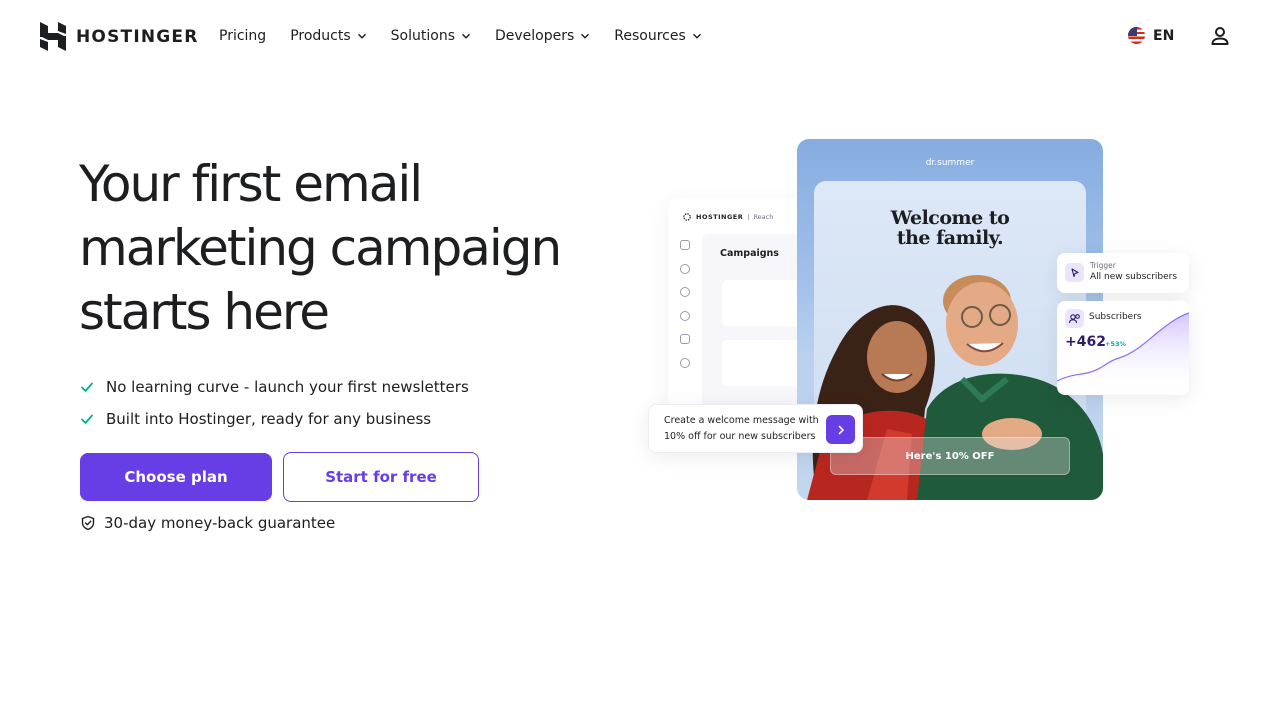 The image size is (1280, 720). Describe the element at coordinates (1136, 35) in the screenshot. I see `us-flag-icon` at that location.